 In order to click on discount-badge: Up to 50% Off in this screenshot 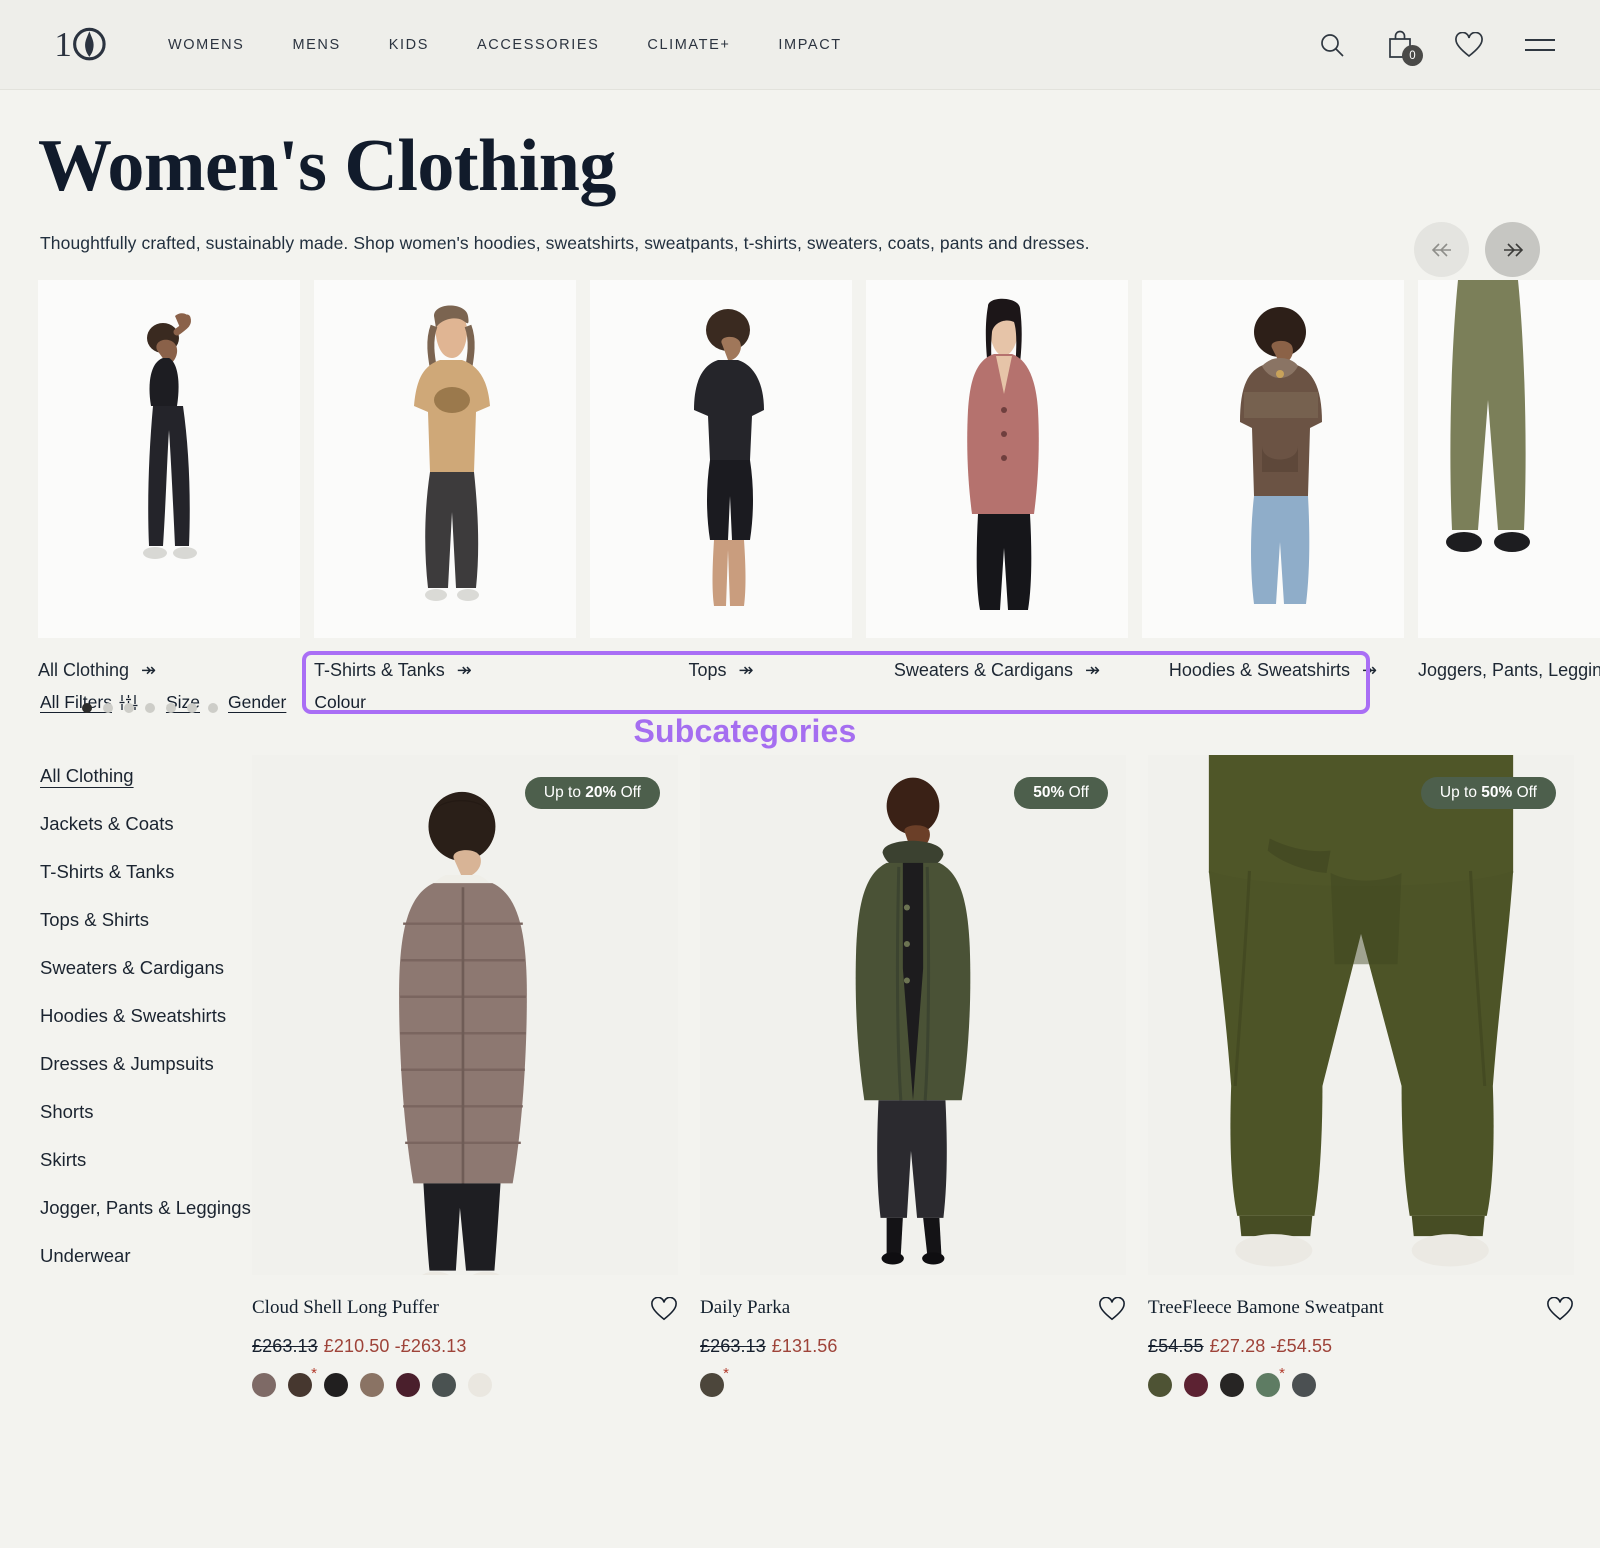, I will do `click(1488, 793)`.